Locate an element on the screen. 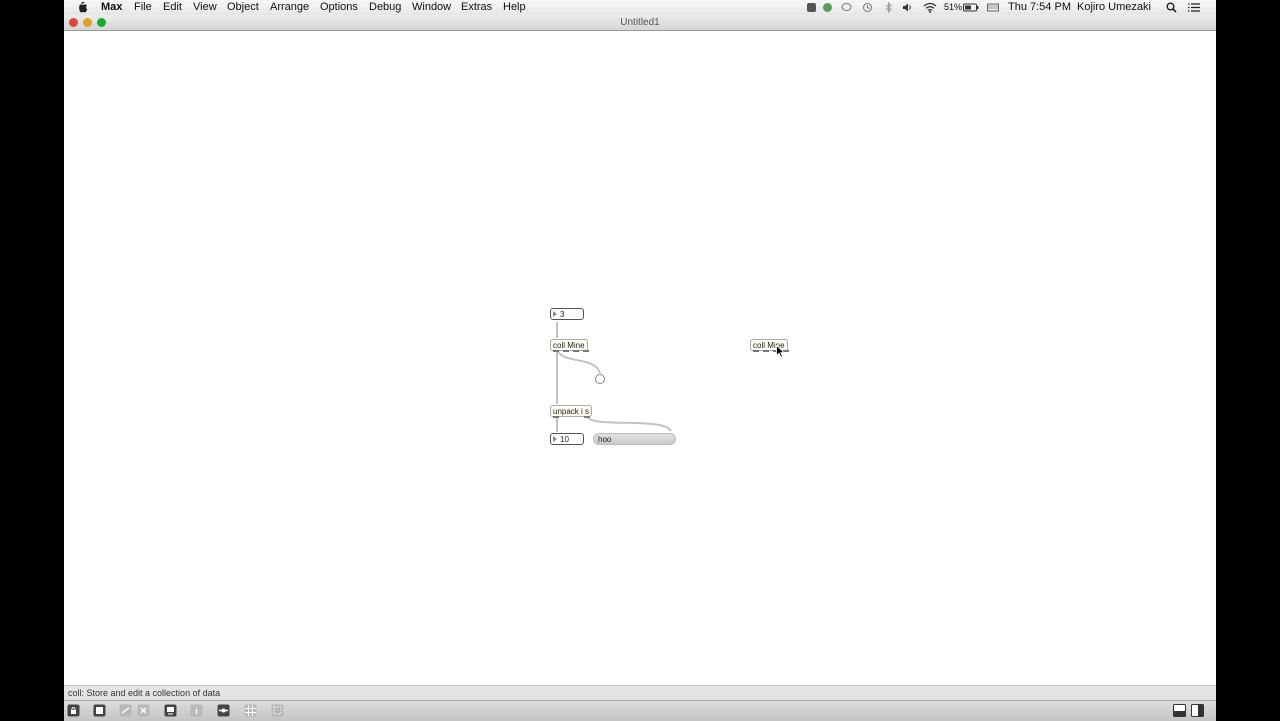 This screenshot has height=721, width=1280. menu-debug: Debug is located at coordinates (385, 7).